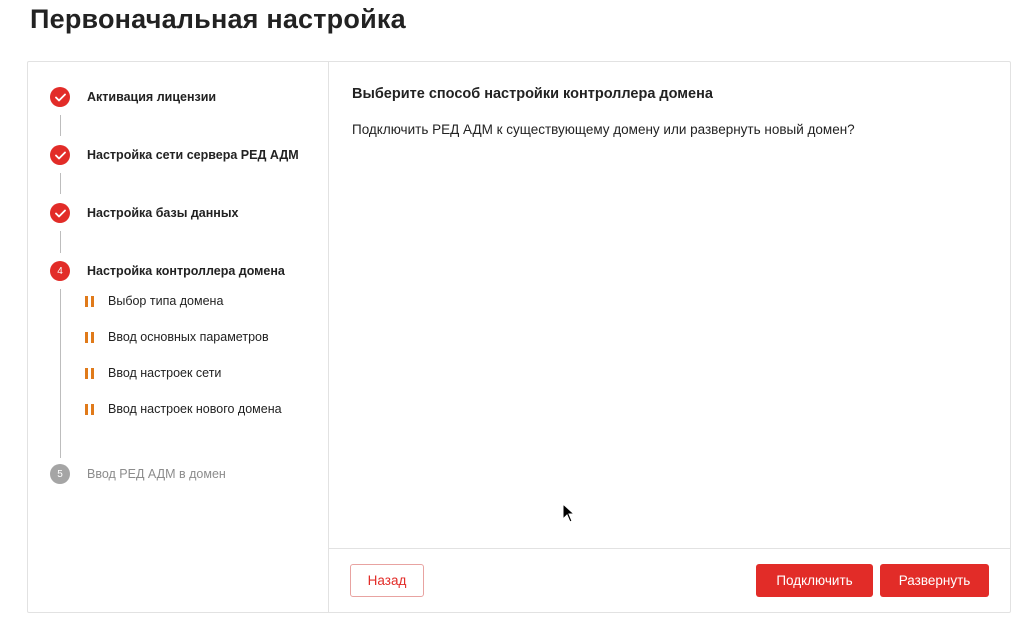 The width and height of the screenshot is (1024, 638). I want to click on step-label: Настройка сети сервера РЕД АДМ, so click(193, 155).